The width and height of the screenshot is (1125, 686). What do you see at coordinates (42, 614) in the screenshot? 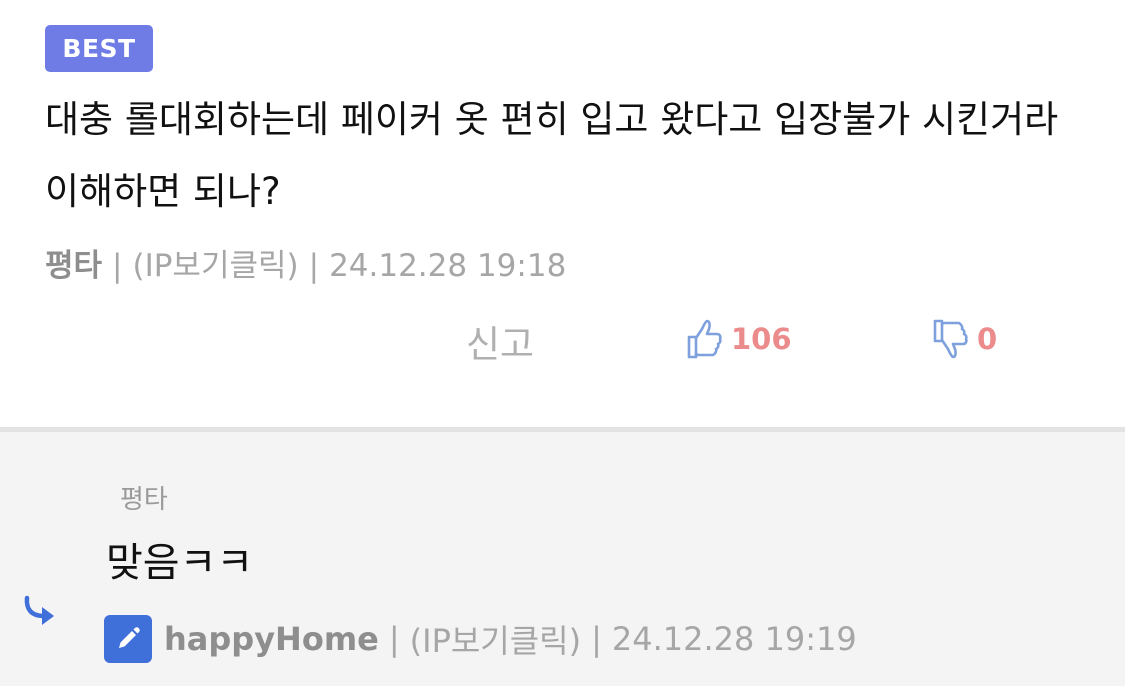
I see `reply-arrow-icon` at bounding box center [42, 614].